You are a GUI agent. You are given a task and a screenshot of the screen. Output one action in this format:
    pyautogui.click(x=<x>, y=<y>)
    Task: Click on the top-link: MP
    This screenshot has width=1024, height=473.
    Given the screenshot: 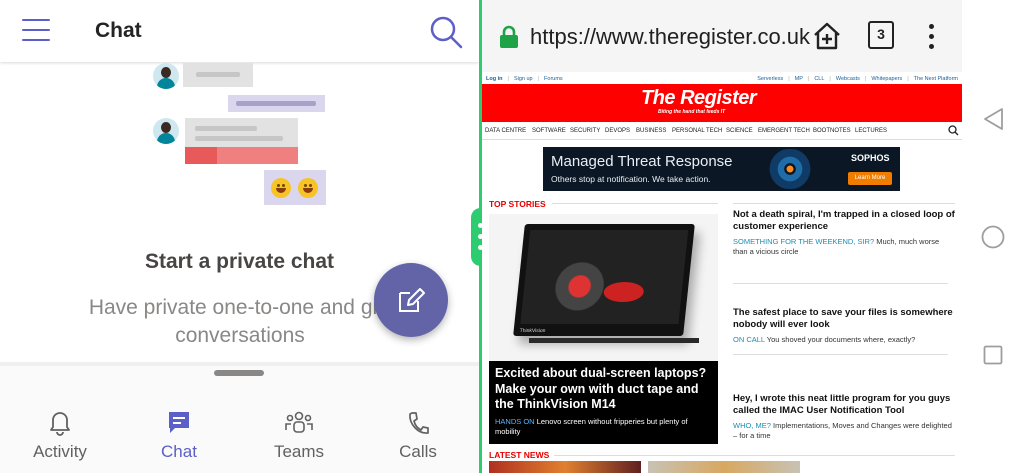 What is the action you would take?
    pyautogui.click(x=799, y=79)
    